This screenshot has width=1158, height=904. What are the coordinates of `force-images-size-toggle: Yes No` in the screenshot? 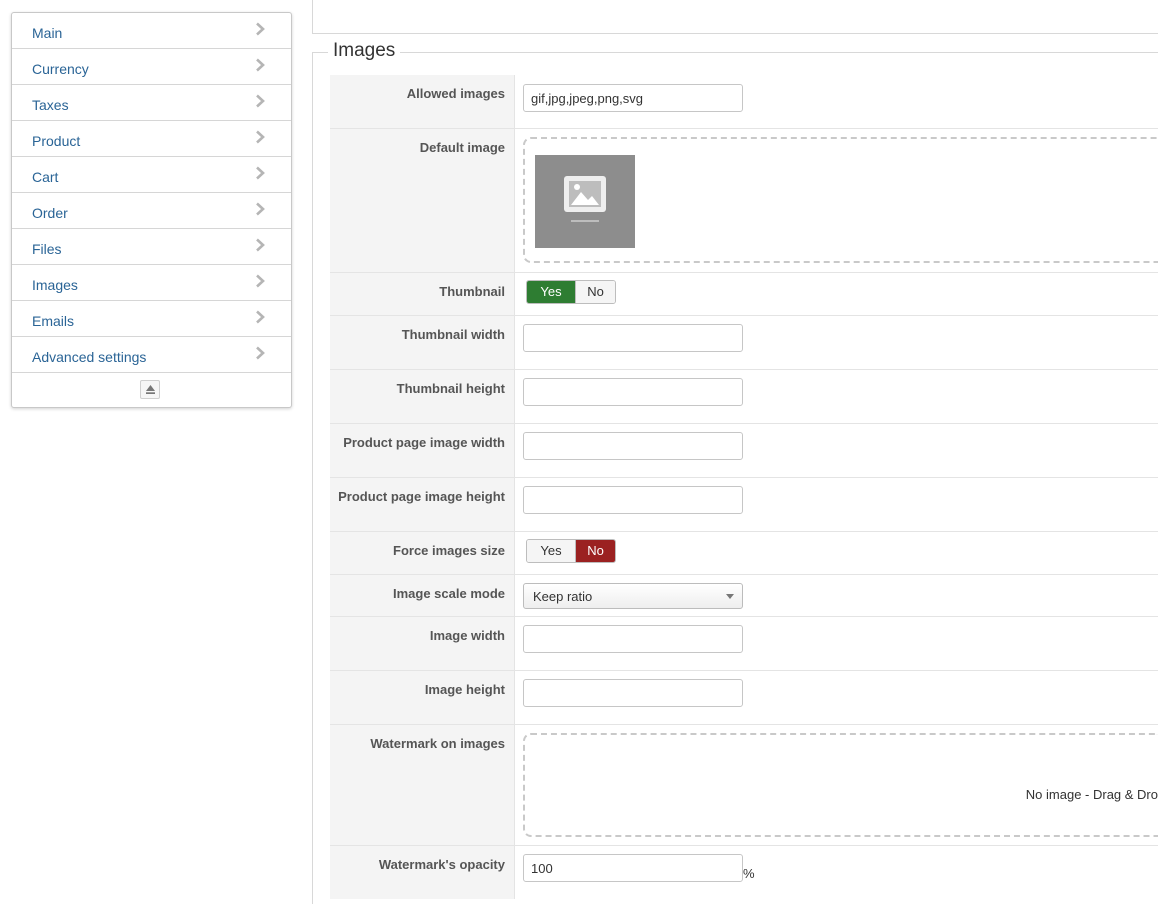 It's located at (571, 551).